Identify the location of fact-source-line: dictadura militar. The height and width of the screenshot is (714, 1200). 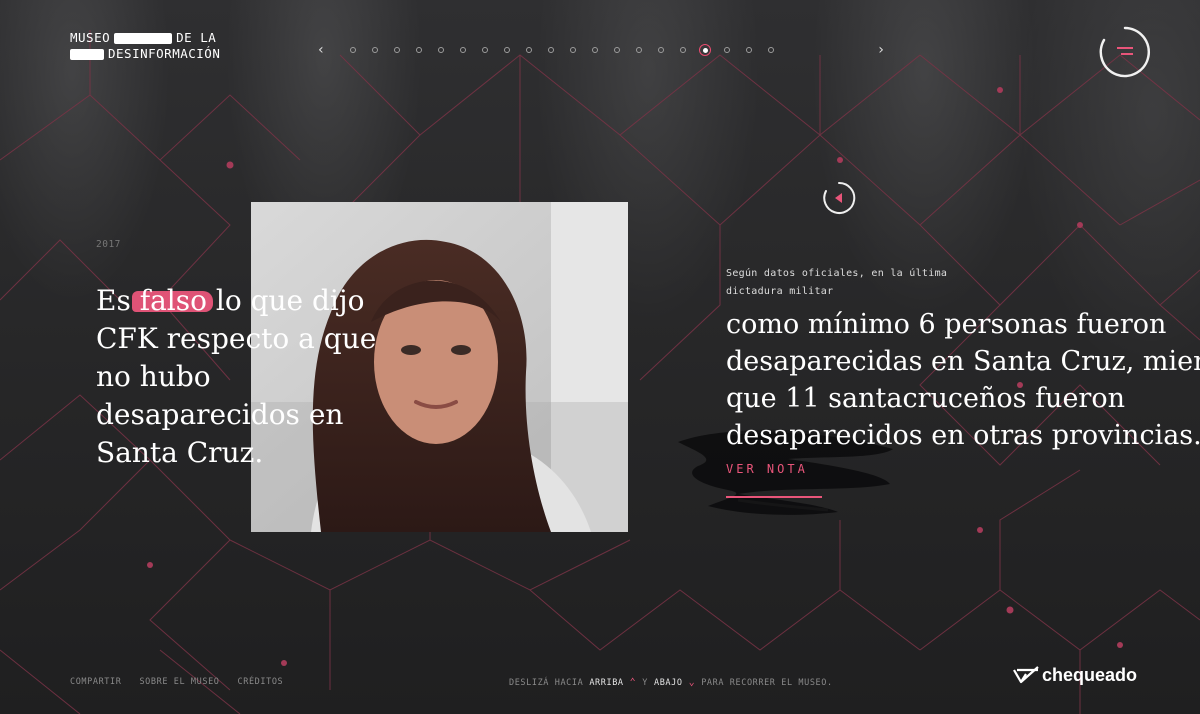
(780, 291).